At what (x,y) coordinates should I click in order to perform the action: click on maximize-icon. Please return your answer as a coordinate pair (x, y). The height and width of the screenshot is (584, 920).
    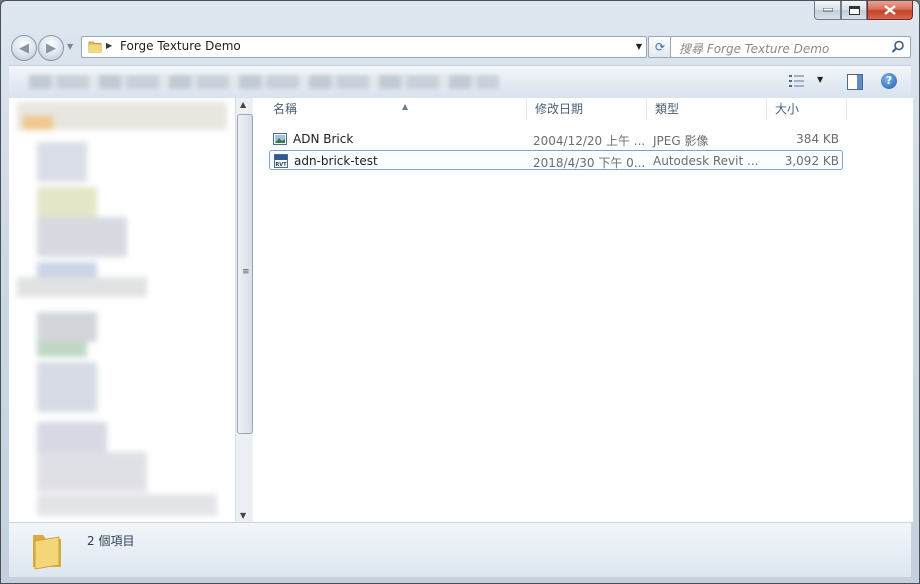
    Looking at the image, I should click on (854, 10).